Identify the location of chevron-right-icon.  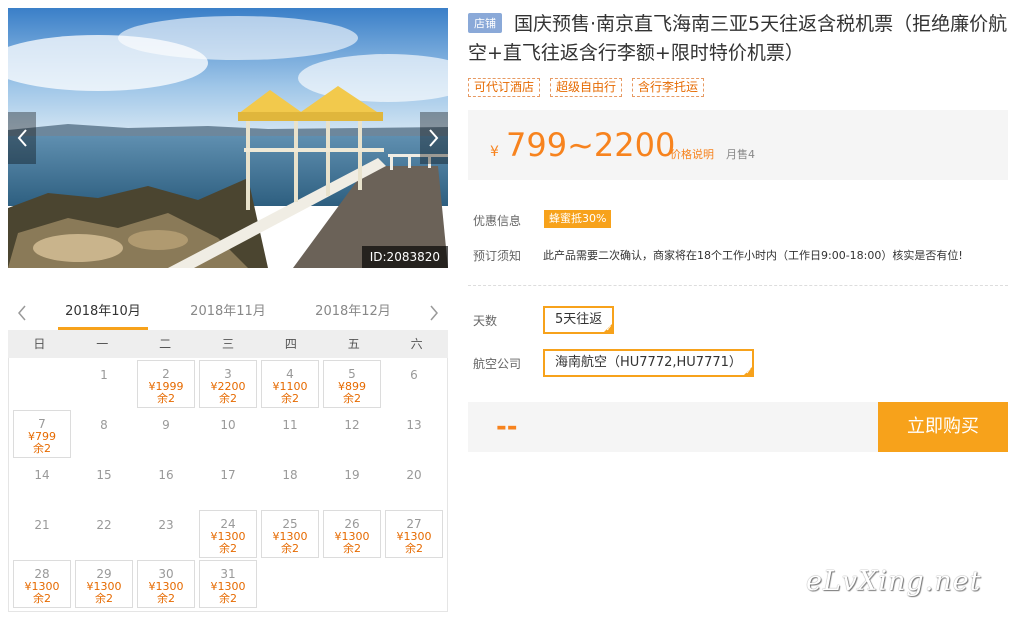
(434, 138).